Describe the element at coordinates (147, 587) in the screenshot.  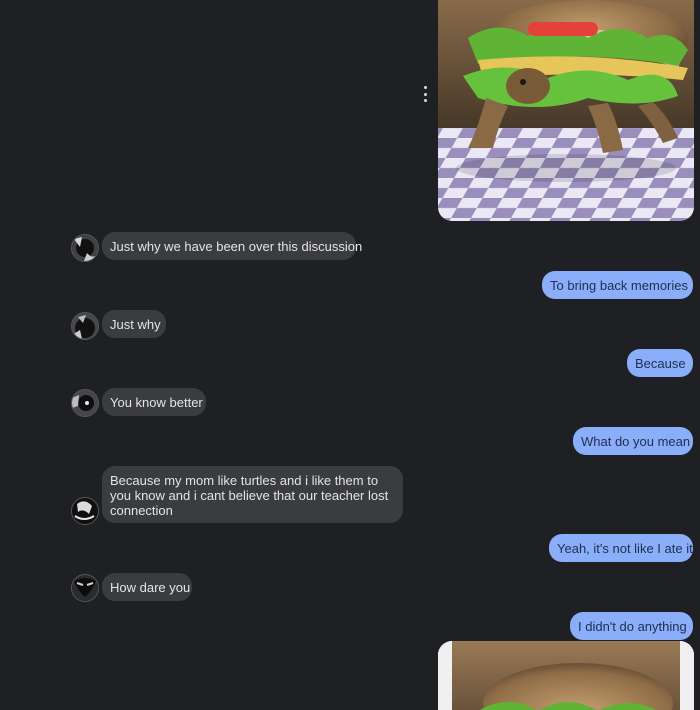
I see `message-received: How dare you` at that location.